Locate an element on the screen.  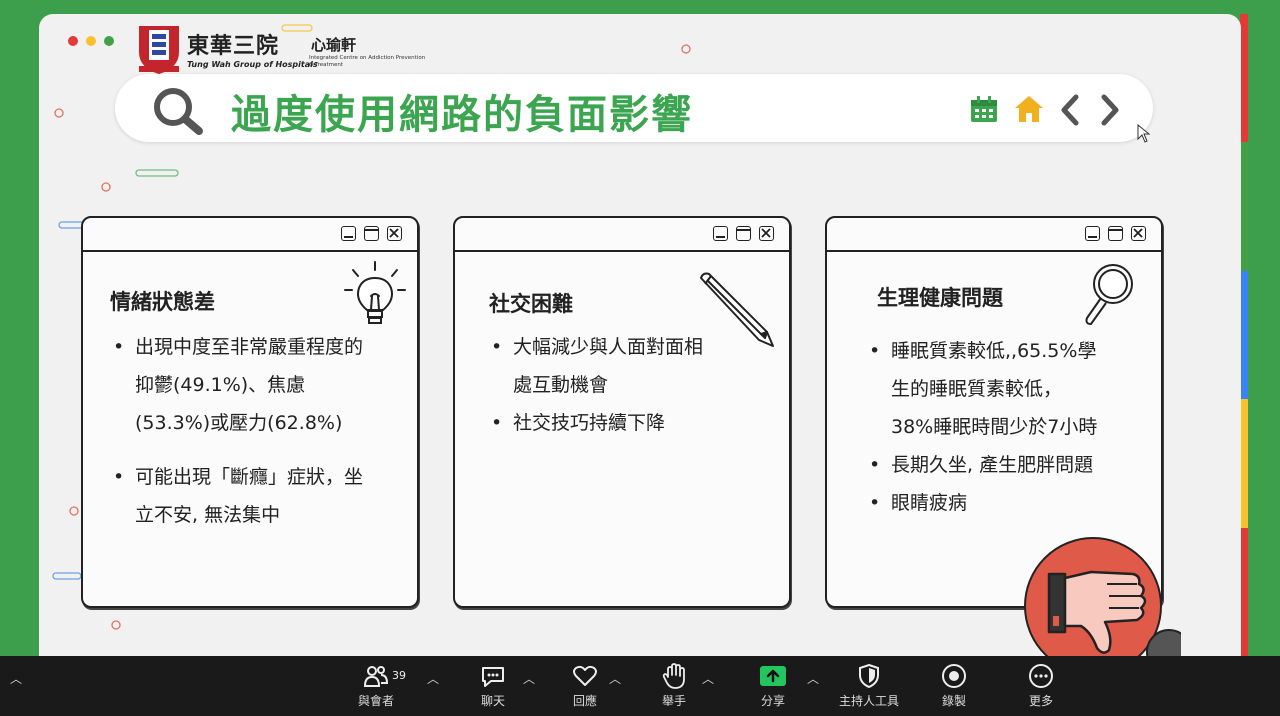
more-button: 更多 is located at coordinates (1041, 685).